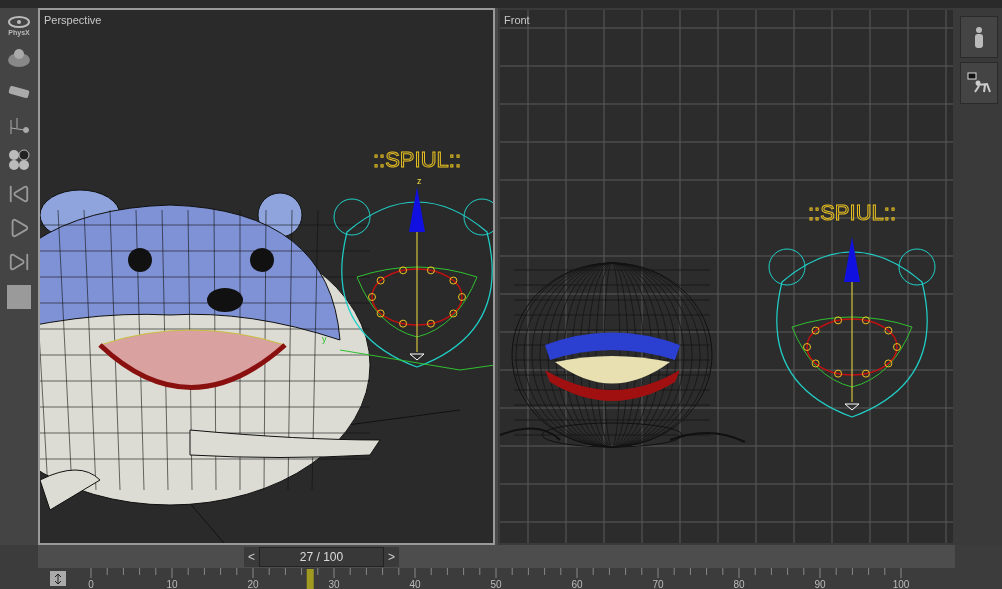 This screenshot has height=589, width=1002. I want to click on frame-marker, so click(310, 579).